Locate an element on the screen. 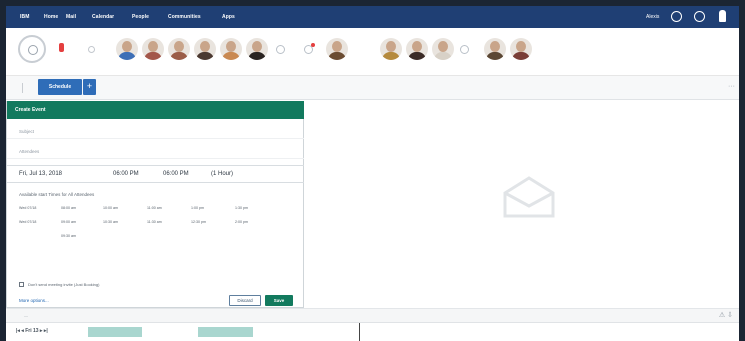 The width and height of the screenshot is (745, 341). collapse-handle-icon: — is located at coordinates (26, 315).